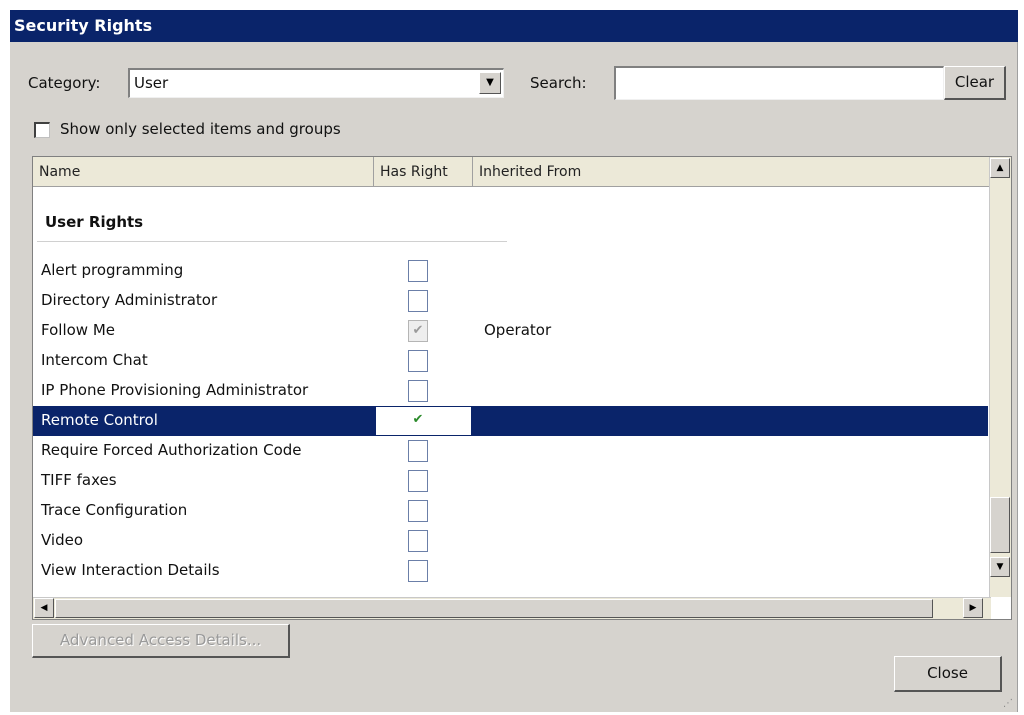  What do you see at coordinates (975, 83) in the screenshot?
I see `clear-button: Clear` at bounding box center [975, 83].